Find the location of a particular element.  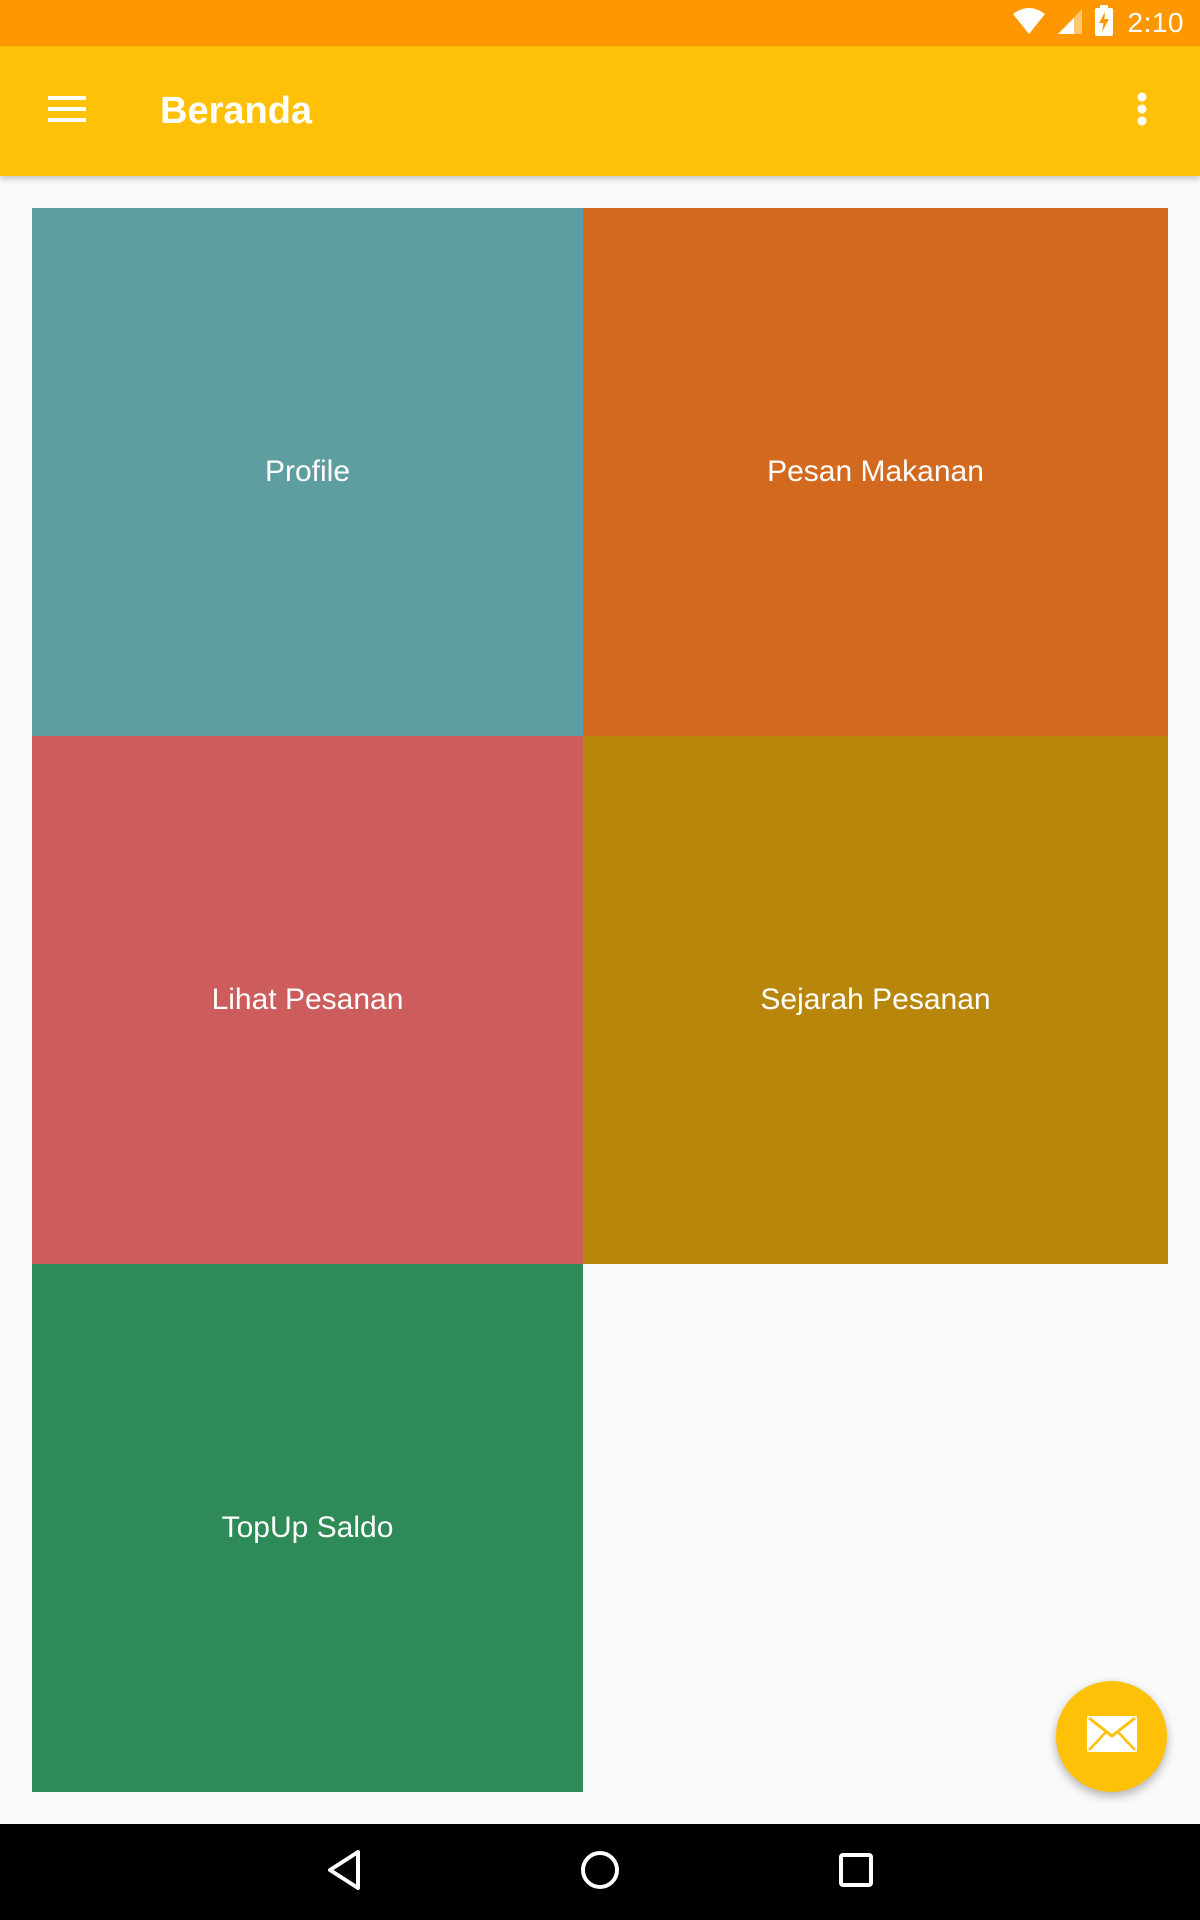

tile-sejarah-pesanan: Sejarah Pesanan is located at coordinates (875, 1000).